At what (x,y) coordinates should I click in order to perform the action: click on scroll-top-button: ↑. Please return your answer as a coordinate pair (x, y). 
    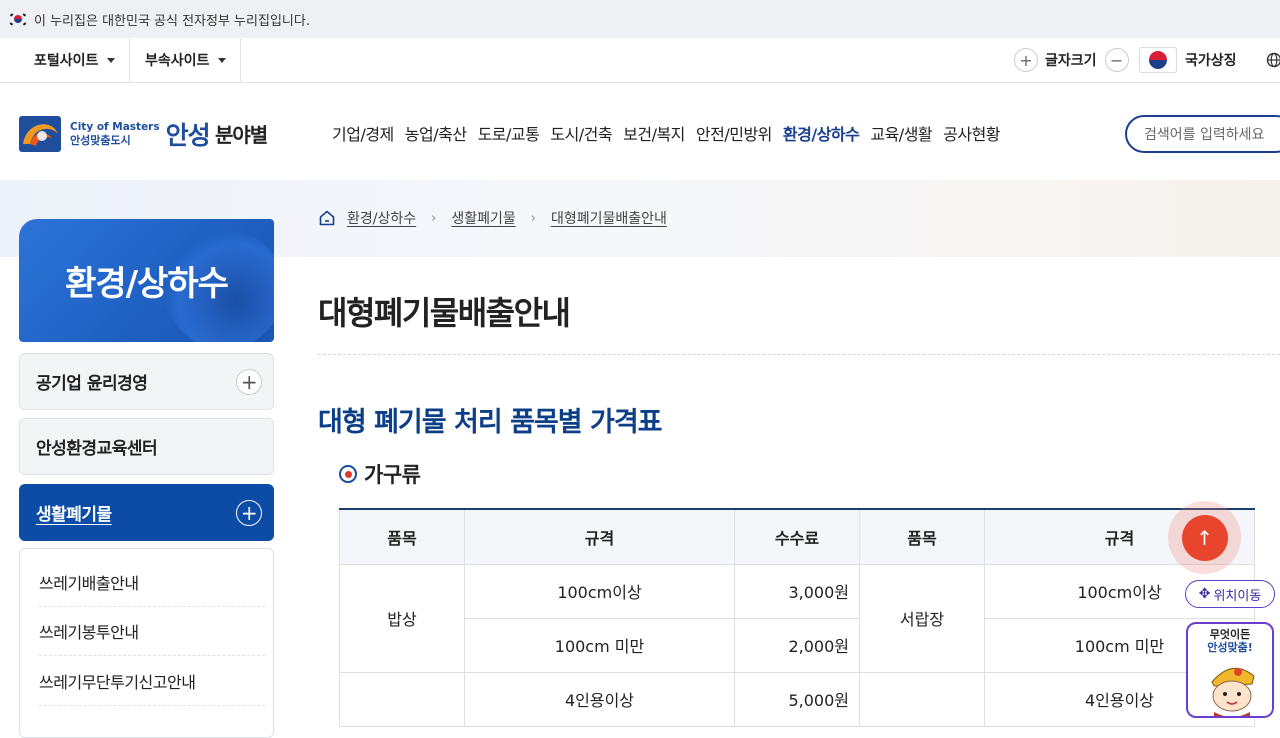
    Looking at the image, I should click on (1204, 537).